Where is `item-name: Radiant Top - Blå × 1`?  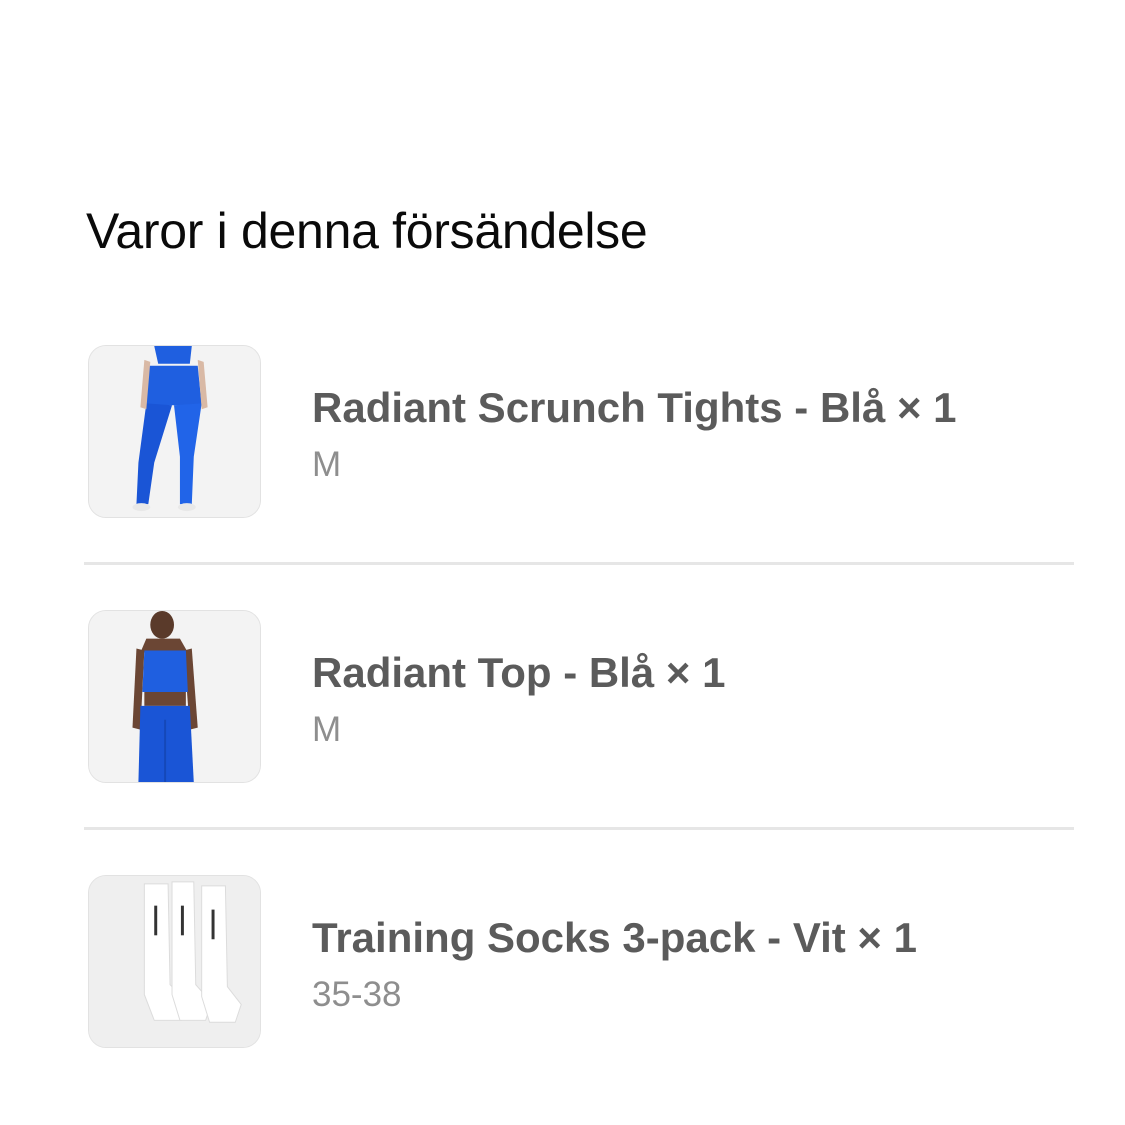 item-name: Radiant Top - Blå × 1 is located at coordinates (519, 672).